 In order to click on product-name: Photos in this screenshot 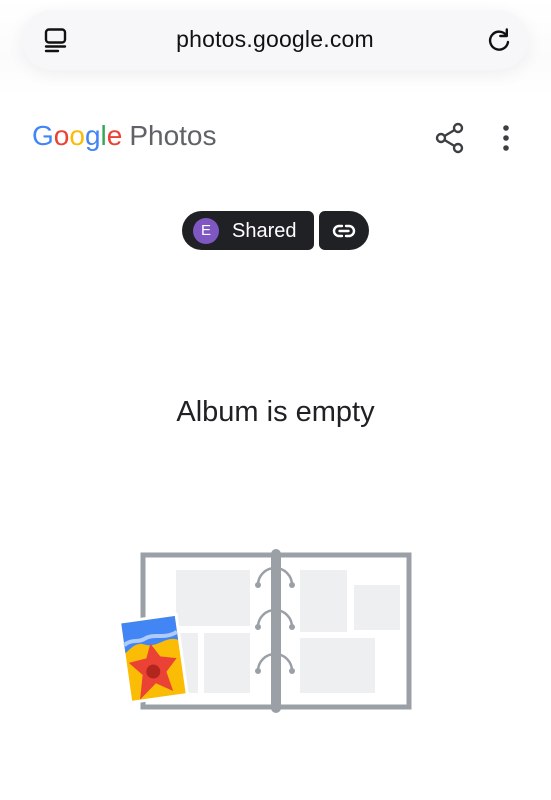, I will do `click(173, 135)`.